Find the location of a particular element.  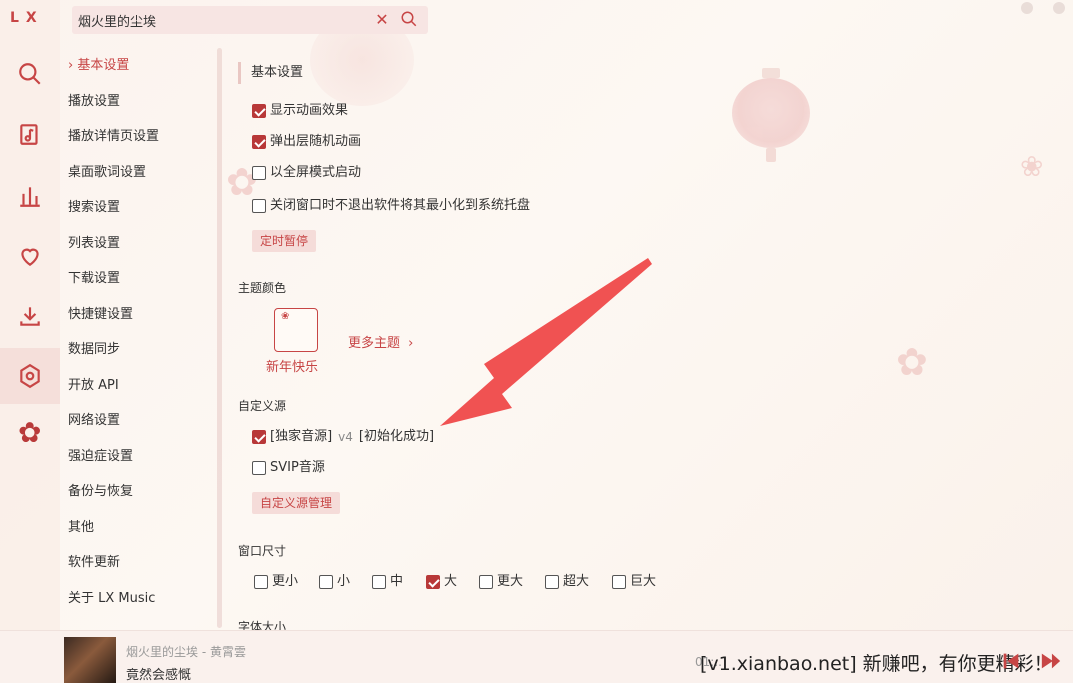

active-marker: › is located at coordinates (71, 65).